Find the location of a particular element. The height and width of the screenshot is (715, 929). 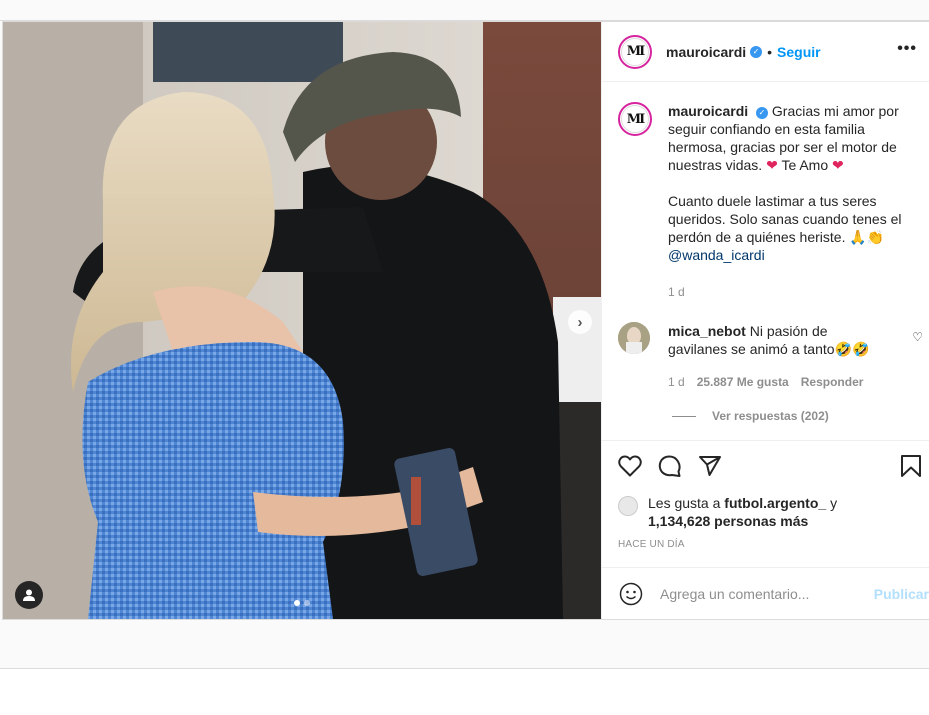

user-icon is located at coordinates (29, 595).